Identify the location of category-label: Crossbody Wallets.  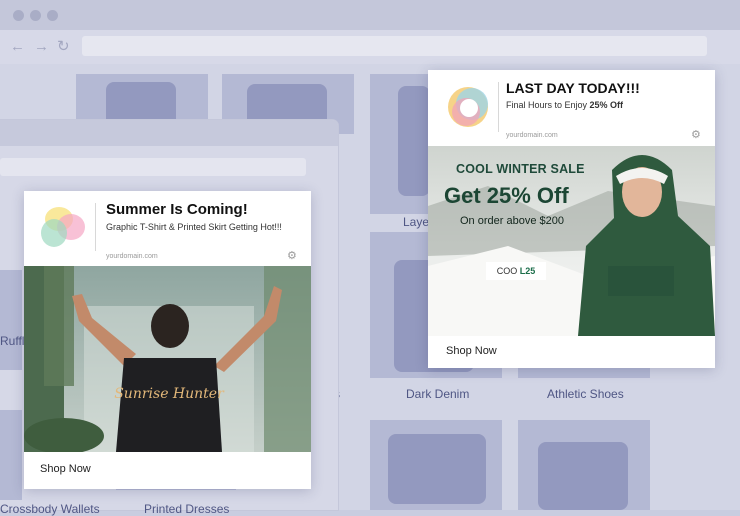
(50, 509).